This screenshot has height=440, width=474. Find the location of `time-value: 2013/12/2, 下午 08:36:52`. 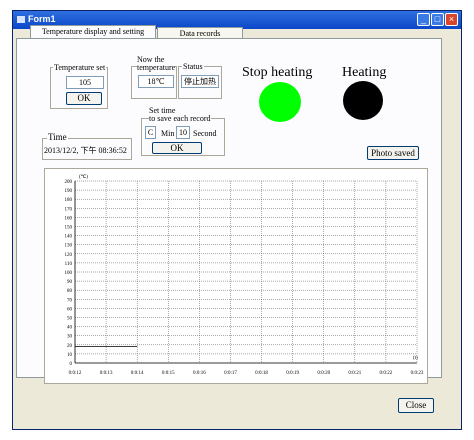

time-value: 2013/12/2, 下午 08:36:52 is located at coordinates (85, 150).